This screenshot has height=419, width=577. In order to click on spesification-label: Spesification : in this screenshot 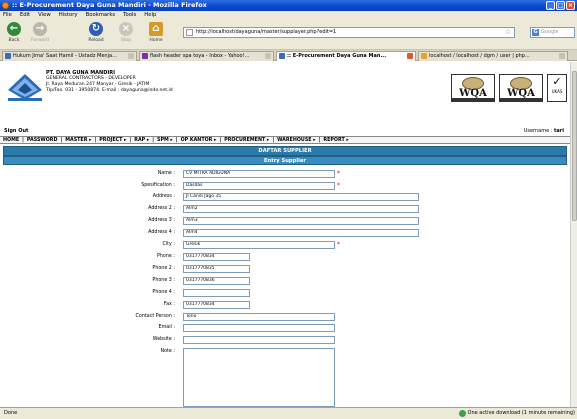, I will do `click(158, 185)`.